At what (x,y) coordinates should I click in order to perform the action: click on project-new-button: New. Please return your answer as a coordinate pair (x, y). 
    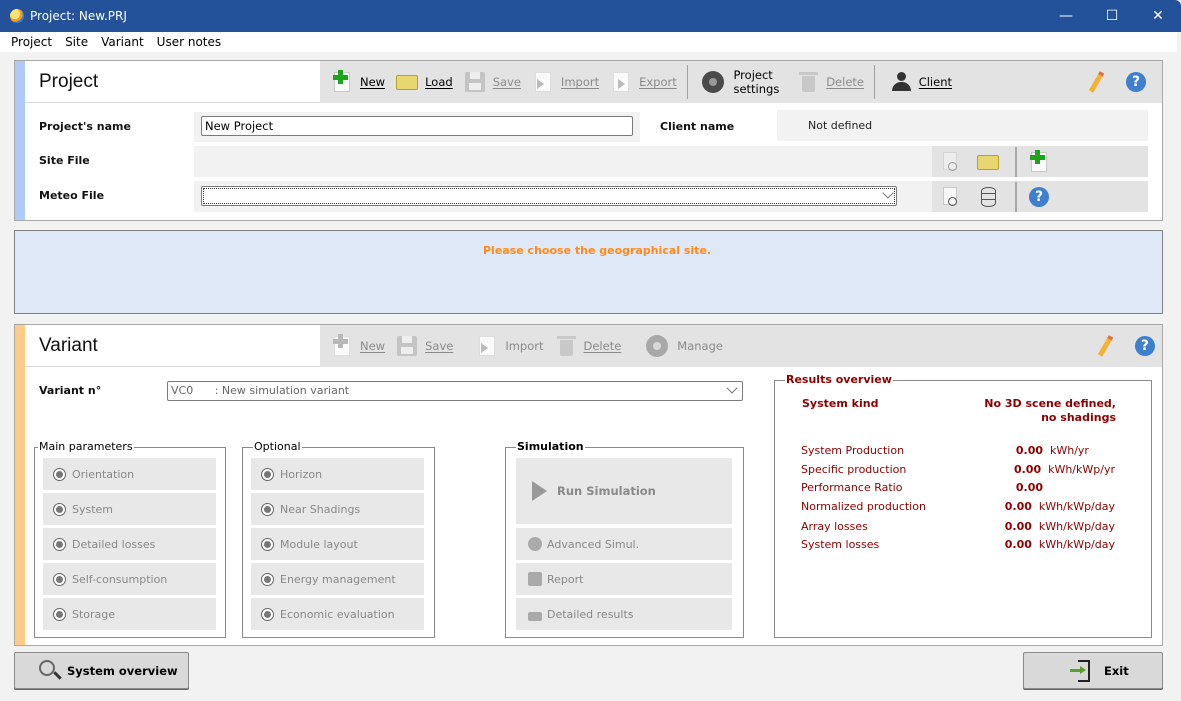
    Looking at the image, I should click on (357, 82).